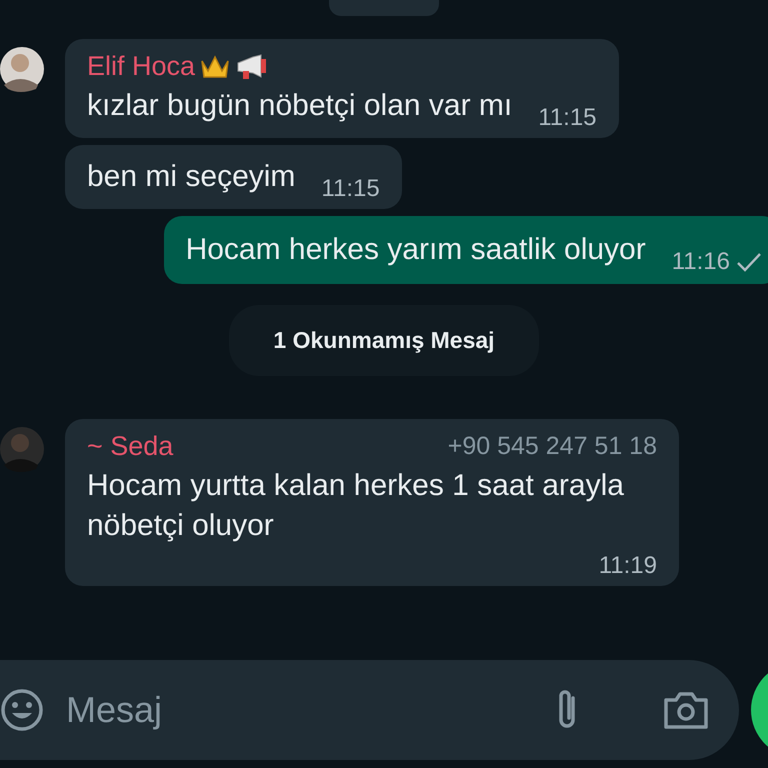 The image size is (768, 768). What do you see at coordinates (701, 262) in the screenshot?
I see `message-time: 11:16` at bounding box center [701, 262].